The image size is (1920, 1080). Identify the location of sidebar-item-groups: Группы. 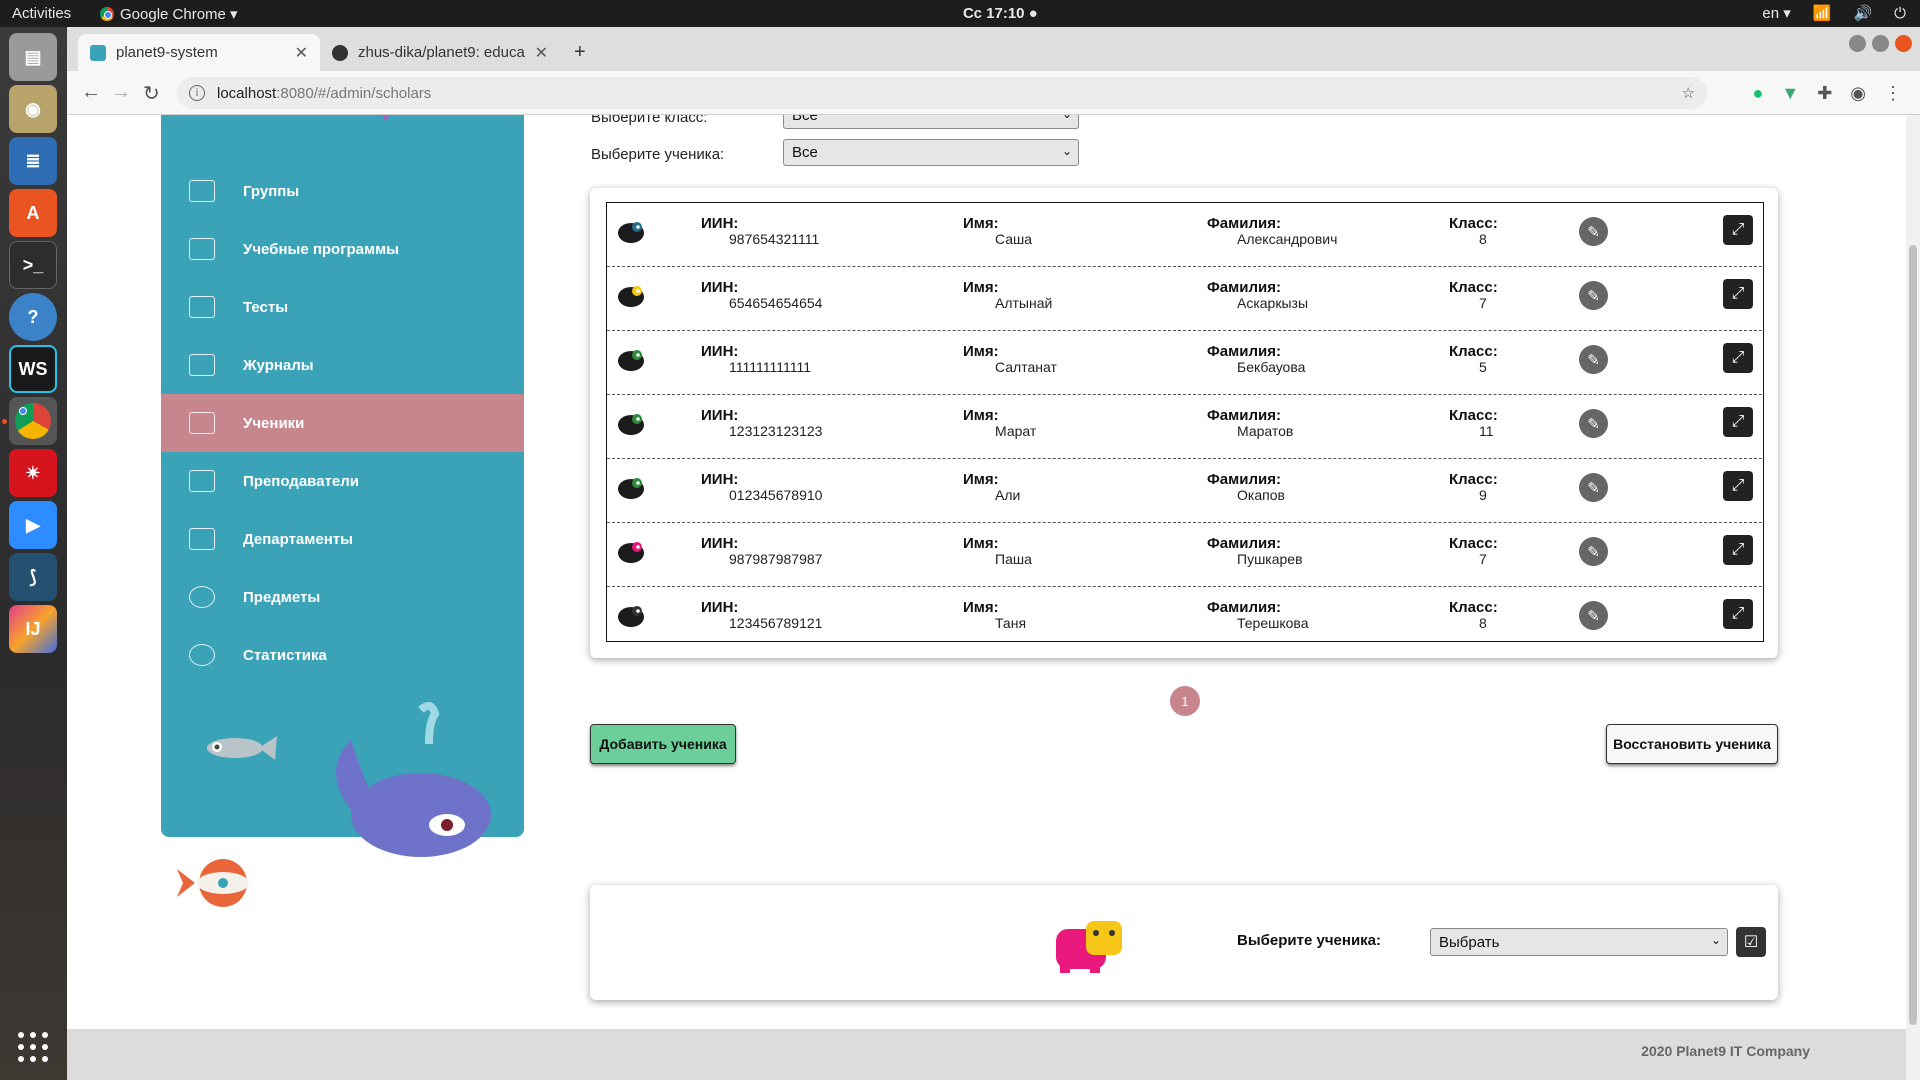
(342, 191).